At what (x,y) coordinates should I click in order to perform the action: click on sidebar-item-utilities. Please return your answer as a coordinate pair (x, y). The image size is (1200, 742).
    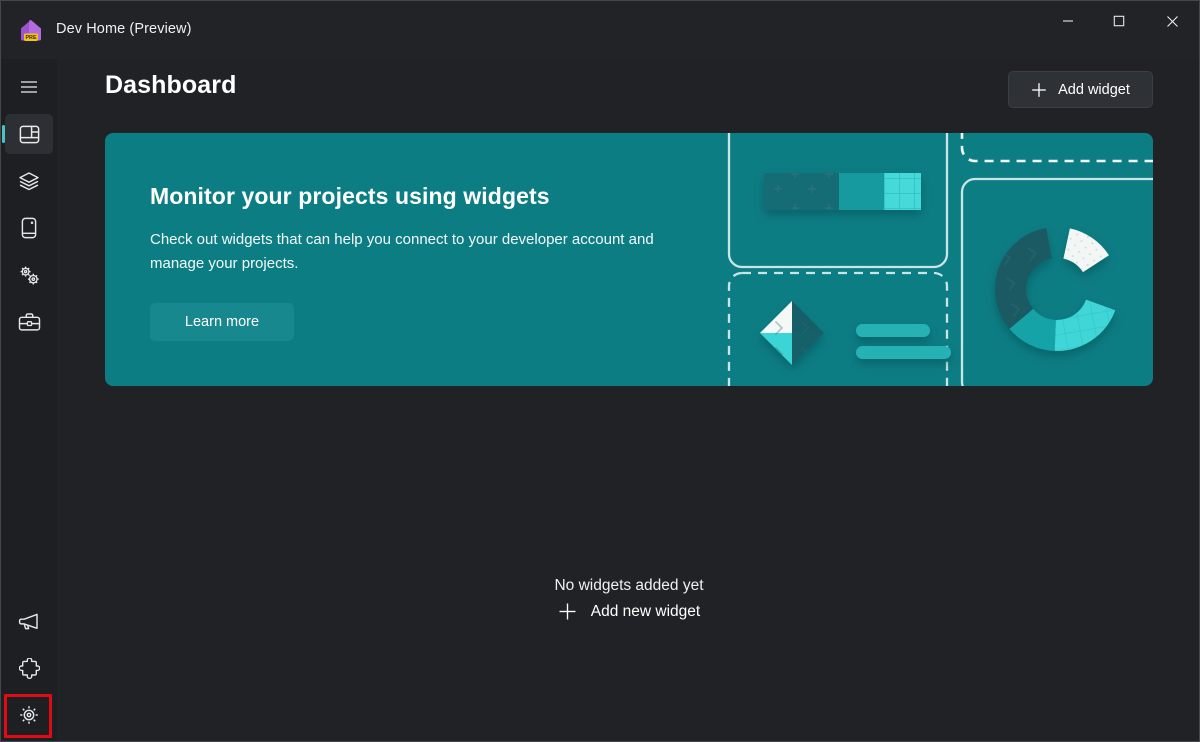
    Looking at the image, I should click on (29, 228).